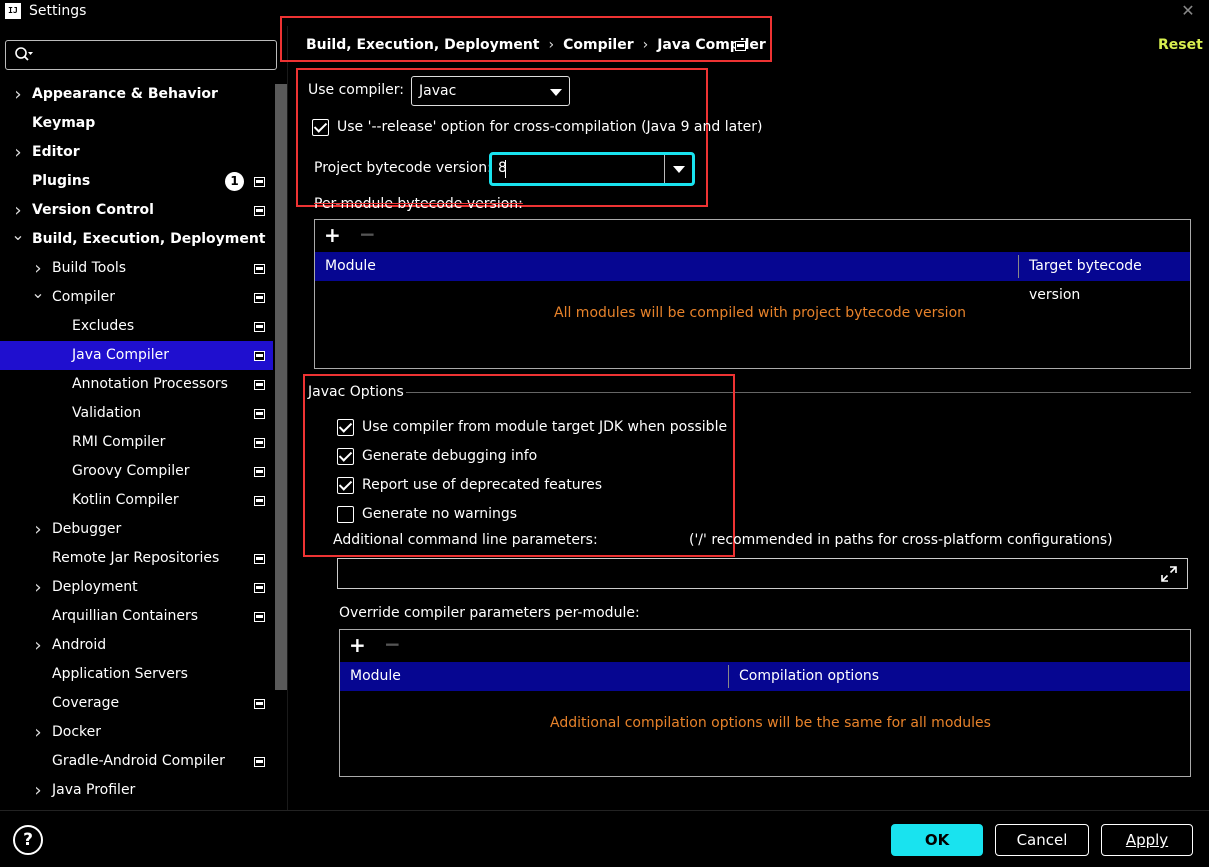 Image resolution: width=1209 pixels, height=867 pixels. Describe the element at coordinates (136, 529) in the screenshot. I see `sidebar-item: › Debugger` at that location.